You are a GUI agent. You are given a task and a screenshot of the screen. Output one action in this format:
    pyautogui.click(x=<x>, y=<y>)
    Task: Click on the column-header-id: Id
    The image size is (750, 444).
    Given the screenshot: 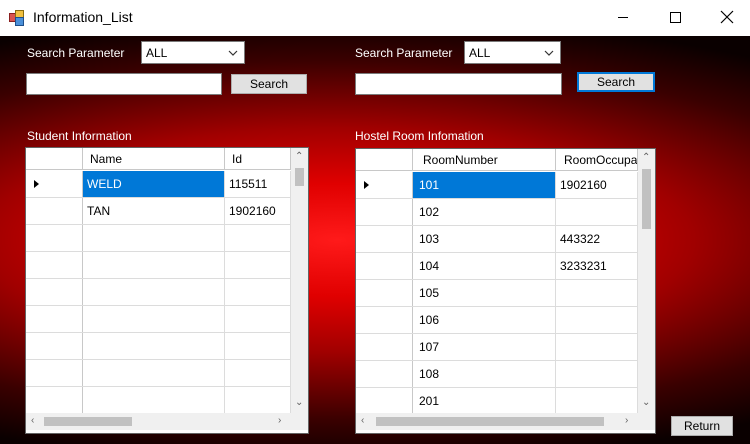 What is the action you would take?
    pyautogui.click(x=258, y=159)
    